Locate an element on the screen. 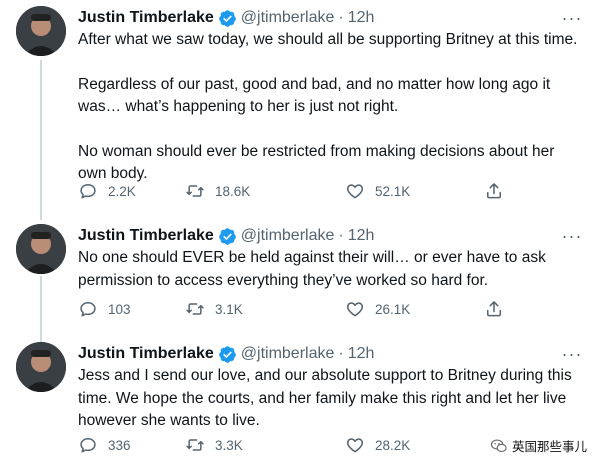 The height and width of the screenshot is (465, 593). like-count: 26.1K is located at coordinates (393, 309).